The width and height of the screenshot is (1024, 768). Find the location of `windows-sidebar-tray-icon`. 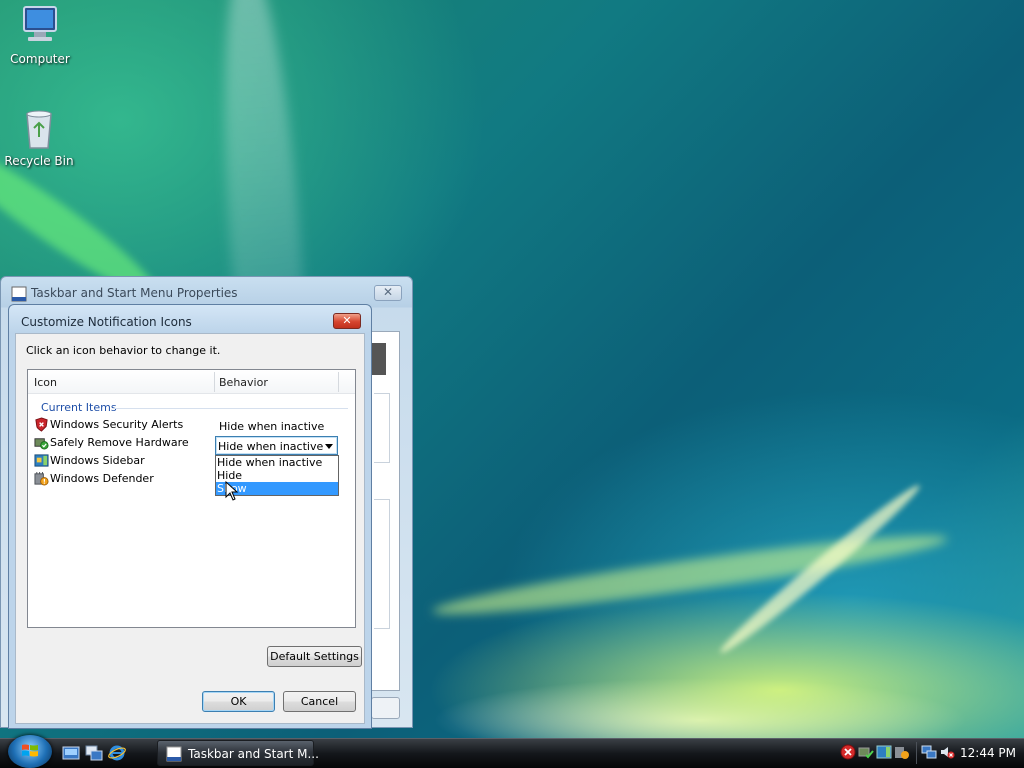

windows-sidebar-tray-icon is located at coordinates (884, 752).